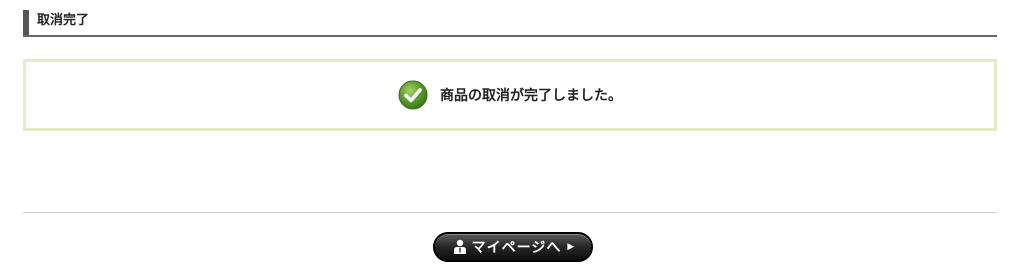  Describe the element at coordinates (413, 95) in the screenshot. I see `check-circle-icon` at that location.